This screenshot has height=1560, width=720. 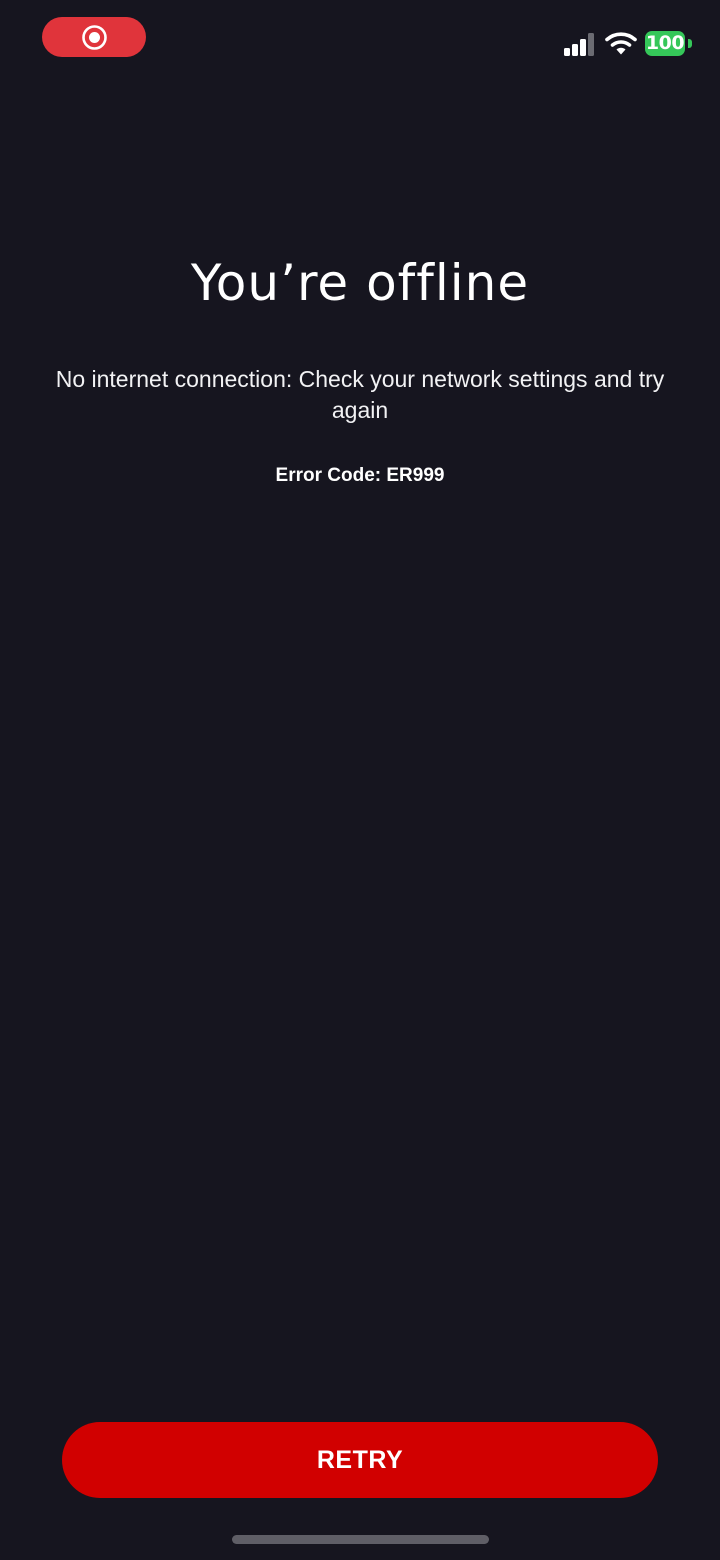 I want to click on battery-indicator: 100, so click(x=665, y=43).